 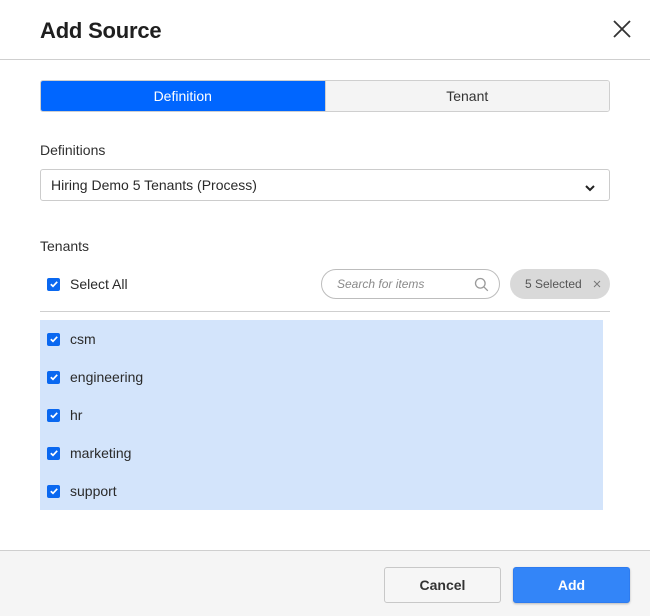 I want to click on list-item: marketing, so click(x=89, y=453).